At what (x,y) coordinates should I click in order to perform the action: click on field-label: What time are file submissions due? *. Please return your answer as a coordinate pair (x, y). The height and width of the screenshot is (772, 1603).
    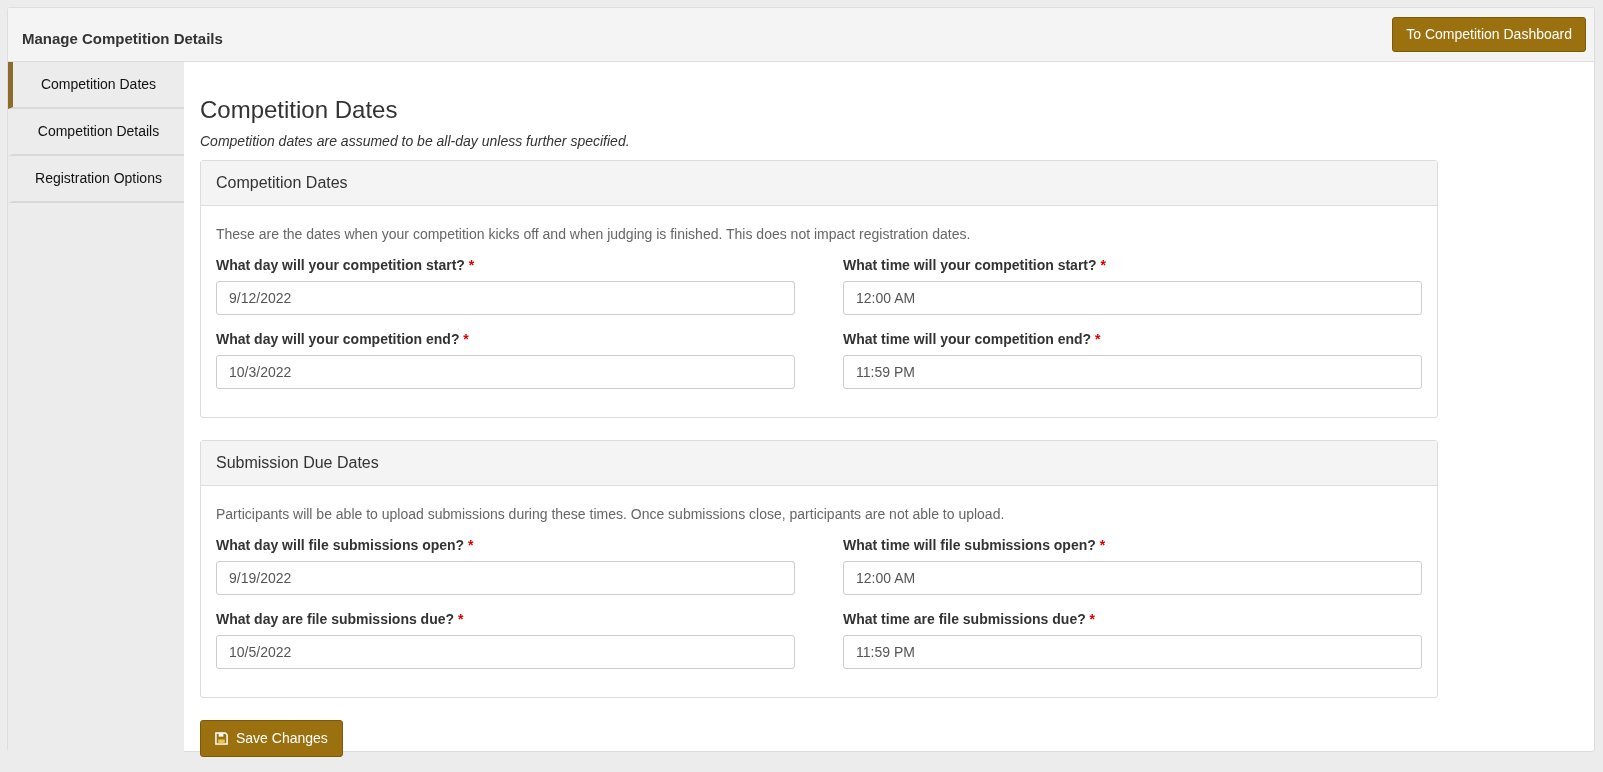
    Looking at the image, I should click on (970, 619).